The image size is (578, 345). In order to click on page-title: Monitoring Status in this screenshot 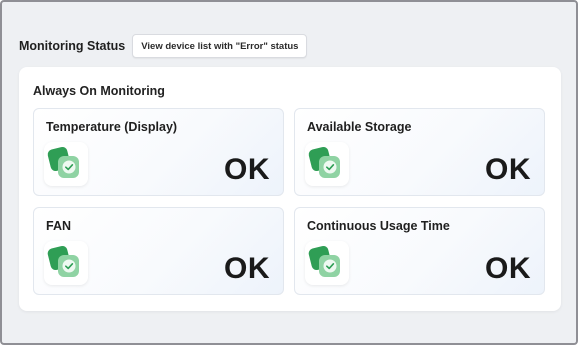, I will do `click(72, 46)`.